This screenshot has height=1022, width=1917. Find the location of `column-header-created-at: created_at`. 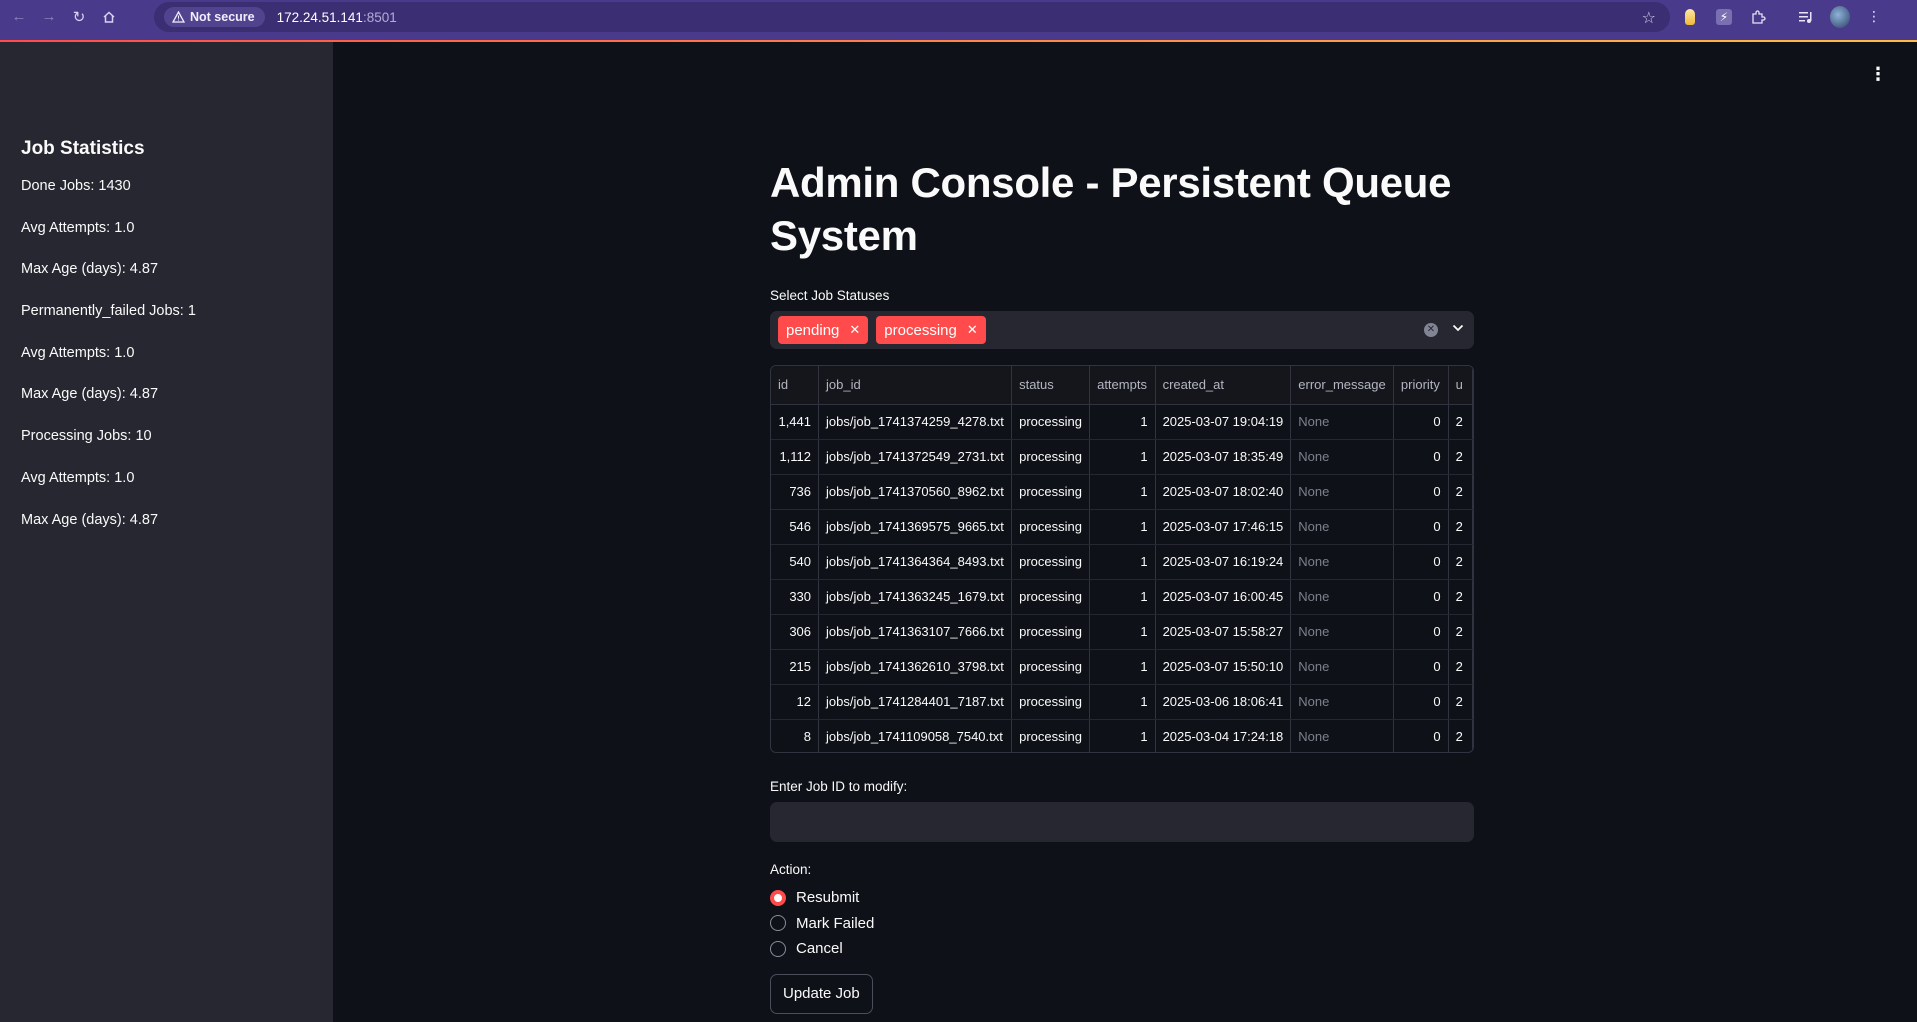

column-header-created-at: created_at is located at coordinates (1223, 385).